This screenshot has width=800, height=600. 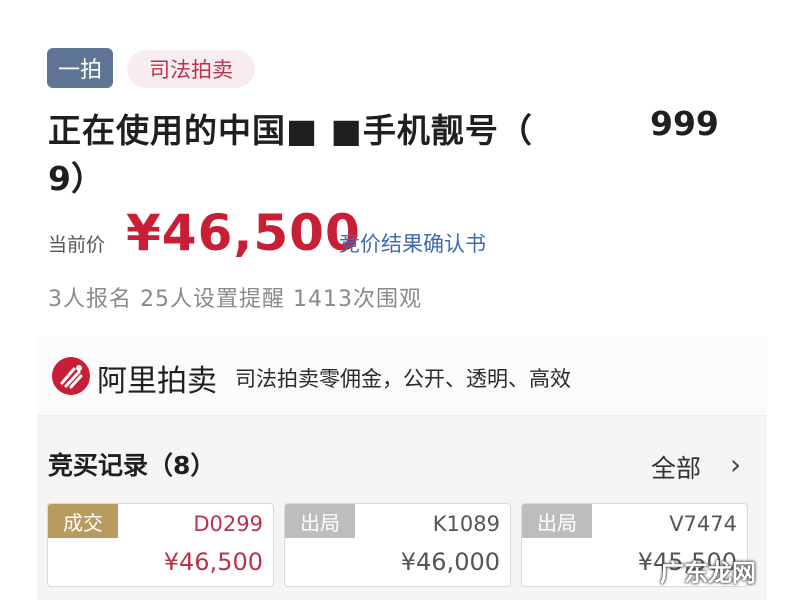 What do you see at coordinates (290, 130) in the screenshot?
I see `item-title-line1: 正在使用的中国■ ■手机靓号（` at bounding box center [290, 130].